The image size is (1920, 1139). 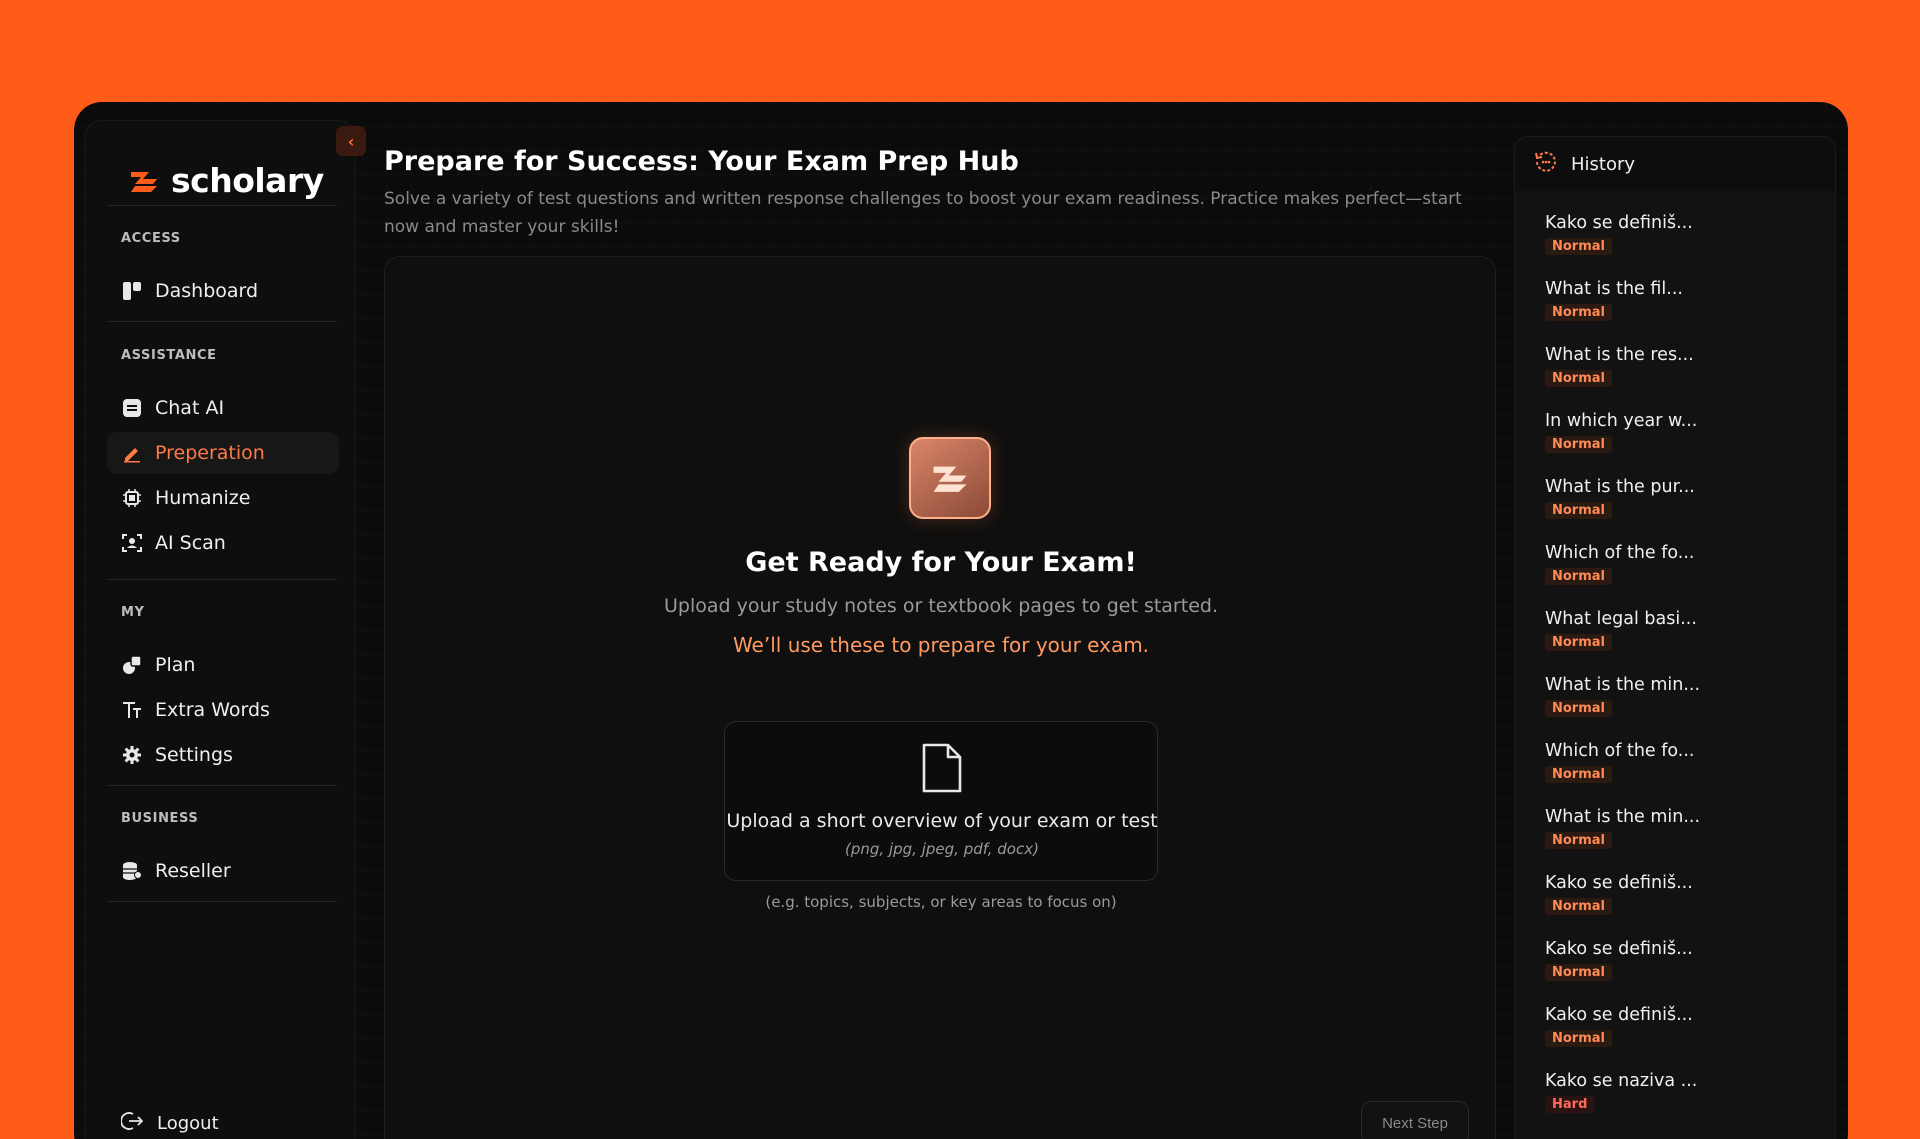 I want to click on history-item: What is the res... Normal, so click(x=1675, y=376).